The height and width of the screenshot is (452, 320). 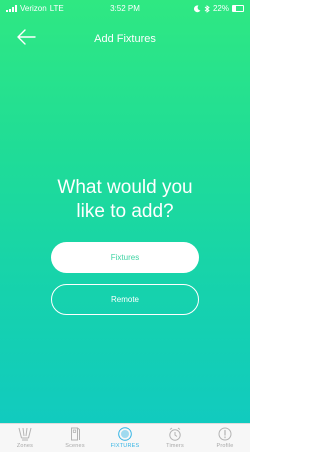 What do you see at coordinates (207, 8) in the screenshot?
I see `bluetooth-icon` at bounding box center [207, 8].